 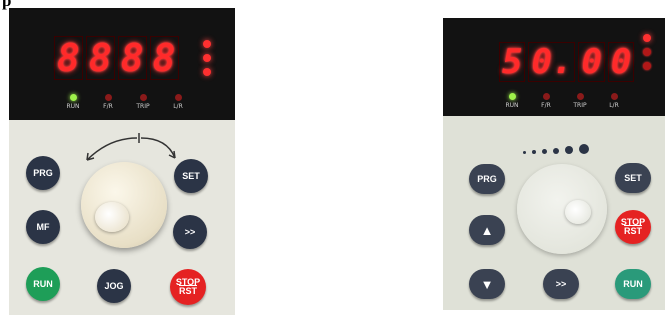 What do you see at coordinates (552, 62) in the screenshot?
I see `display-digit: 0.` at bounding box center [552, 62].